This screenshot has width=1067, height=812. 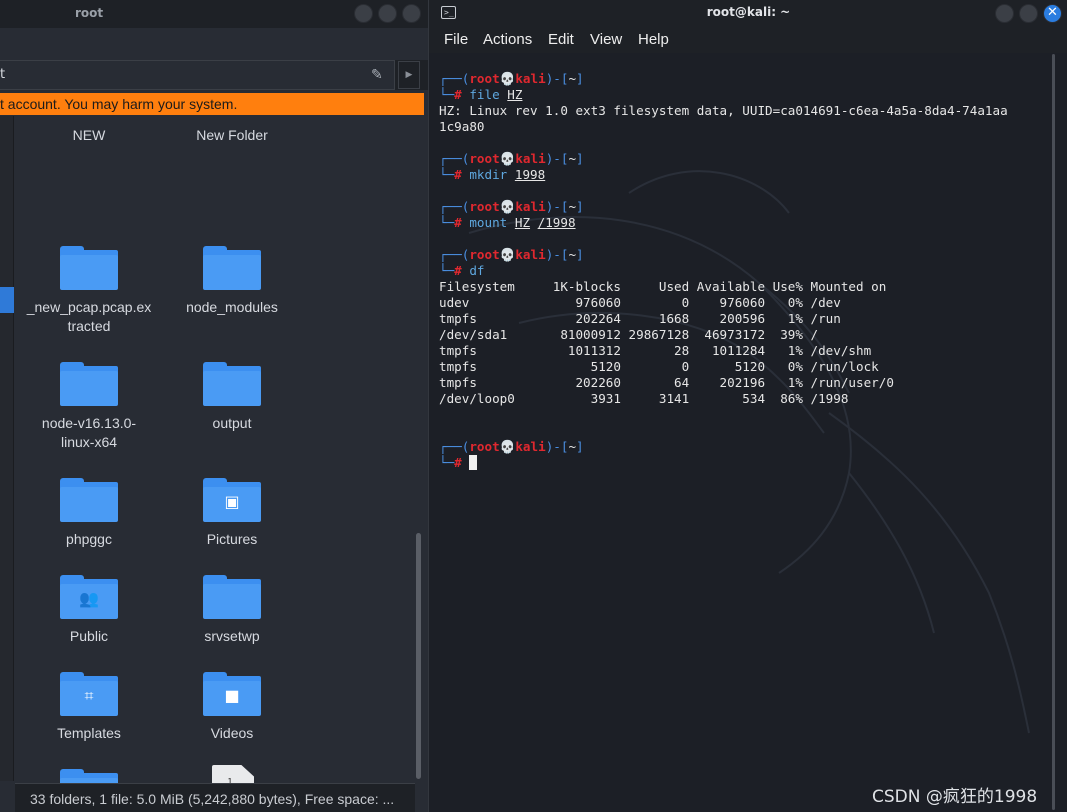 I want to click on command-arg: HZ, so click(x=522, y=222).